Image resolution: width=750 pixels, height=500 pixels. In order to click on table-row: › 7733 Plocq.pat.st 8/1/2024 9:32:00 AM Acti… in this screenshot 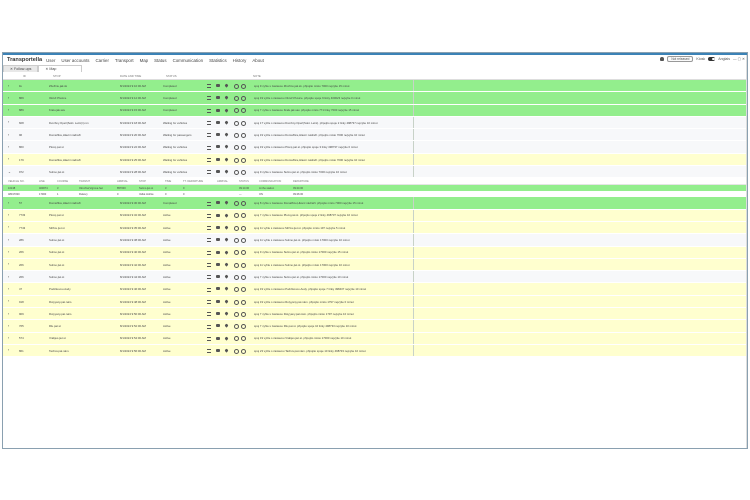, I will do `click(375, 215)`.